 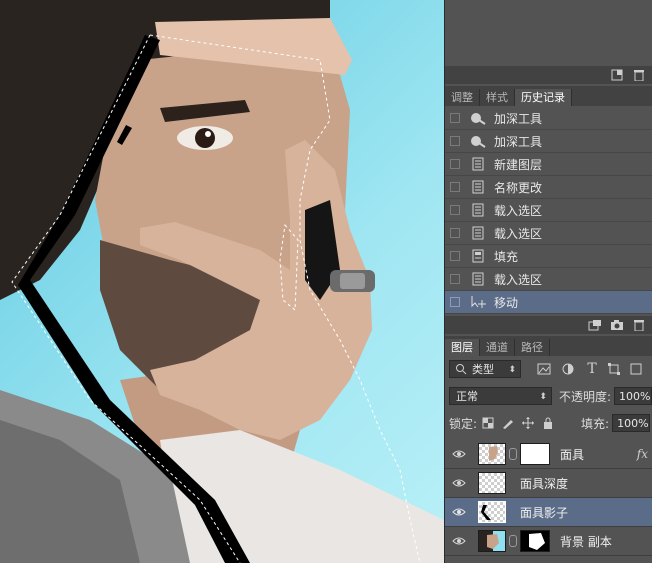 What do you see at coordinates (544, 369) in the screenshot?
I see `pixel-filter-icon` at bounding box center [544, 369].